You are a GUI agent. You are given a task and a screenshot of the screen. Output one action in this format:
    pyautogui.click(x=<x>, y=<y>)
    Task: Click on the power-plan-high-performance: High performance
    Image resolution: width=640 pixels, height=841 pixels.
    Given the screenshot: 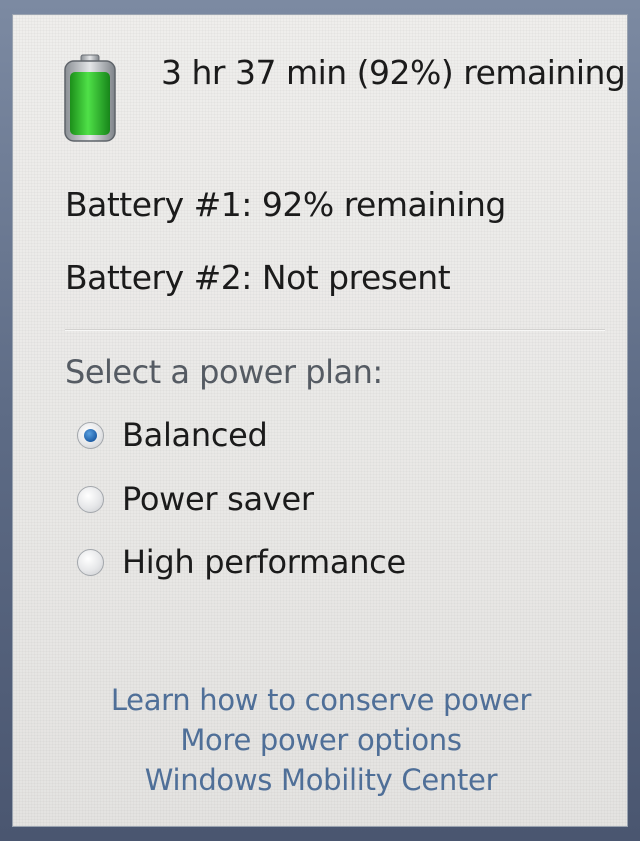 What is the action you would take?
    pyautogui.click(x=241, y=562)
    